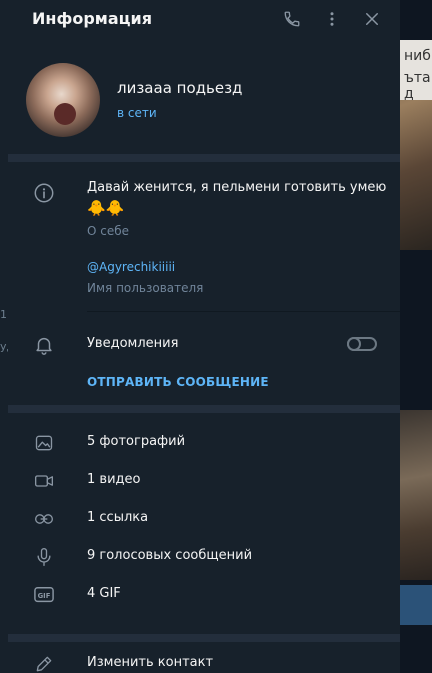 This screenshot has height=673, width=432. Describe the element at coordinates (150, 662) in the screenshot. I see `edit-contact-label: Изменить контакт` at that location.